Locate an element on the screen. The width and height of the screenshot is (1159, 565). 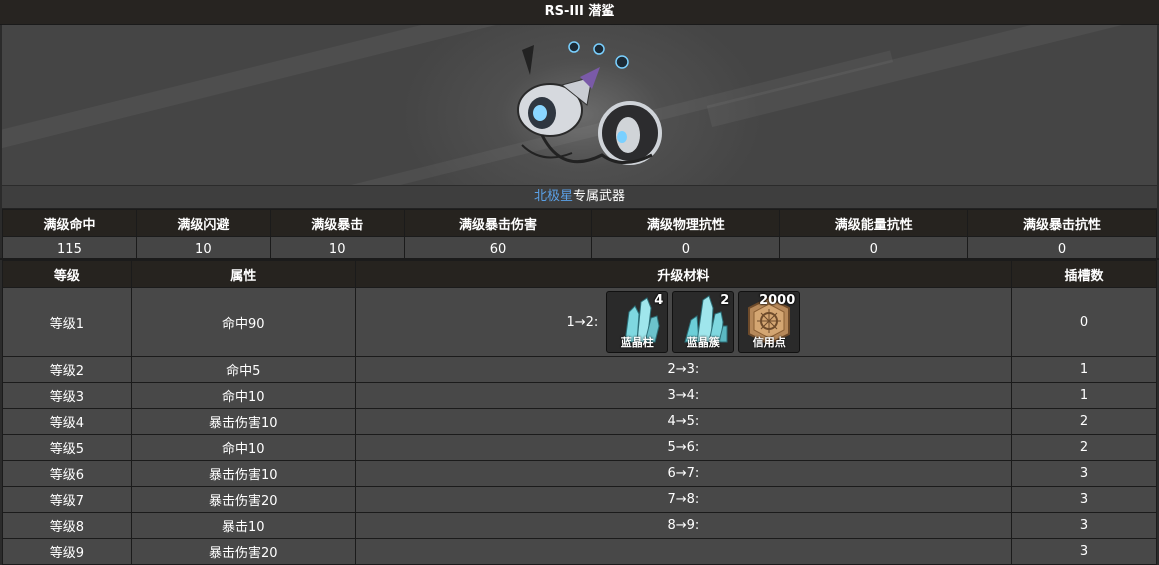
upgrade-step: 7→8: is located at coordinates (683, 499).